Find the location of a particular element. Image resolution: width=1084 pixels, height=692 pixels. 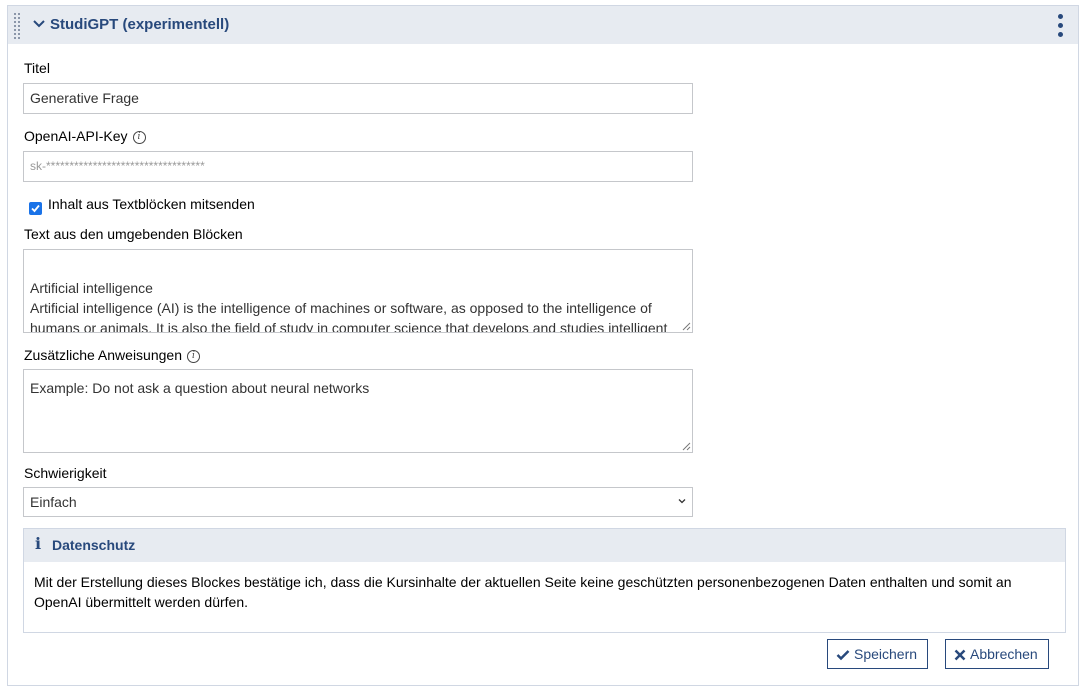

more-options-icon is located at coordinates (1061, 26).